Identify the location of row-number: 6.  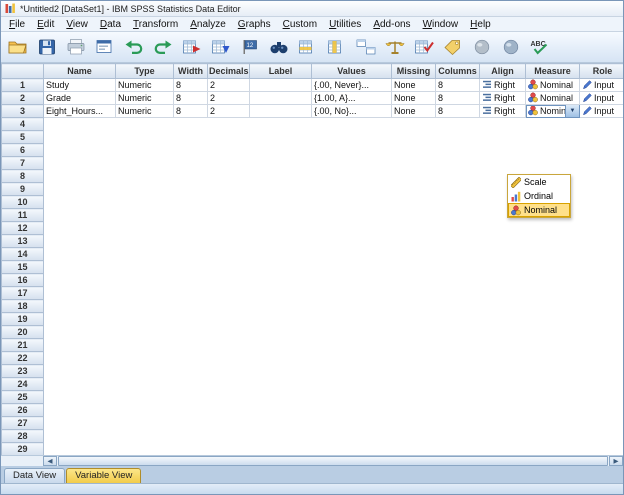
(22, 150).